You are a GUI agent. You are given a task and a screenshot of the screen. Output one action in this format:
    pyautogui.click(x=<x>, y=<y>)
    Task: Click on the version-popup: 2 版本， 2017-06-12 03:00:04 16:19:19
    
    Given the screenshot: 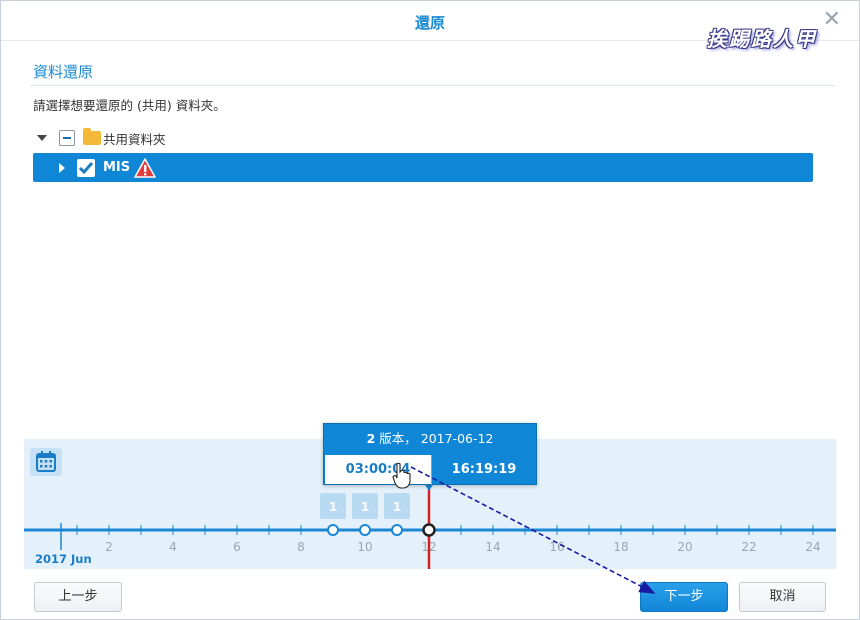 What is the action you would take?
    pyautogui.click(x=430, y=454)
    